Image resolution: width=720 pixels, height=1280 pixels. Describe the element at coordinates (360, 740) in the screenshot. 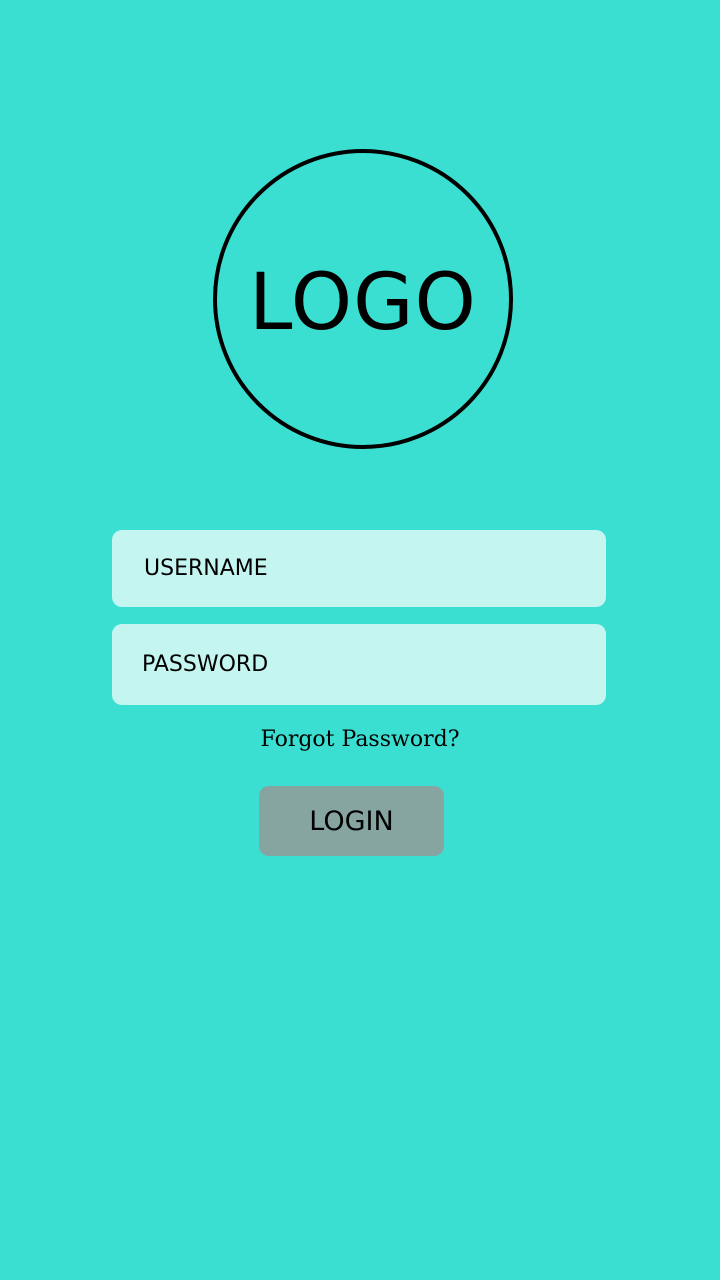

I see `forgot-password-link: Forgot Password?` at that location.